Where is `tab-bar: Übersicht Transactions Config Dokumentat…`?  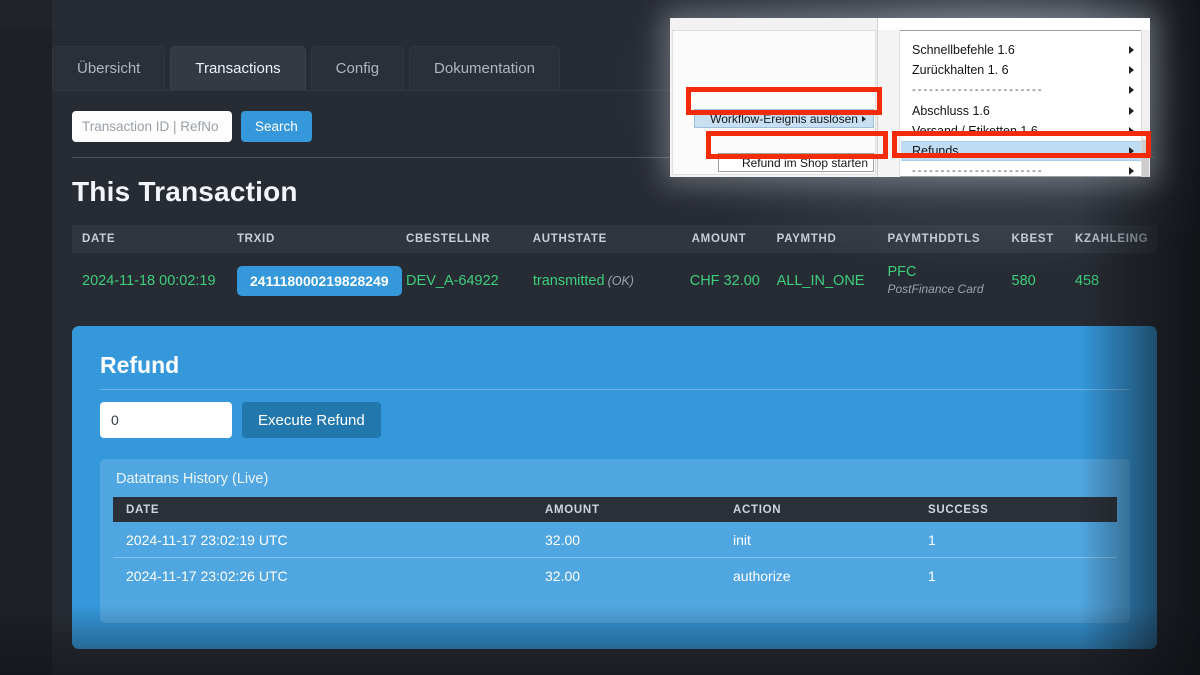 tab-bar: Übersicht Transactions Config Dokumentat… is located at coordinates (306, 68).